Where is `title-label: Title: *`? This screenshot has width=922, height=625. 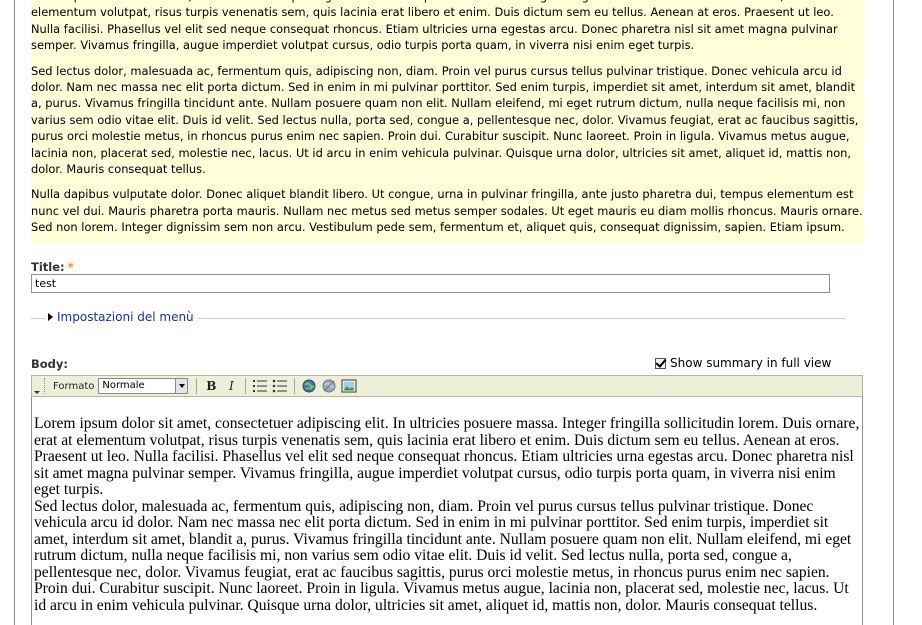
title-label: Title: * is located at coordinates (52, 267).